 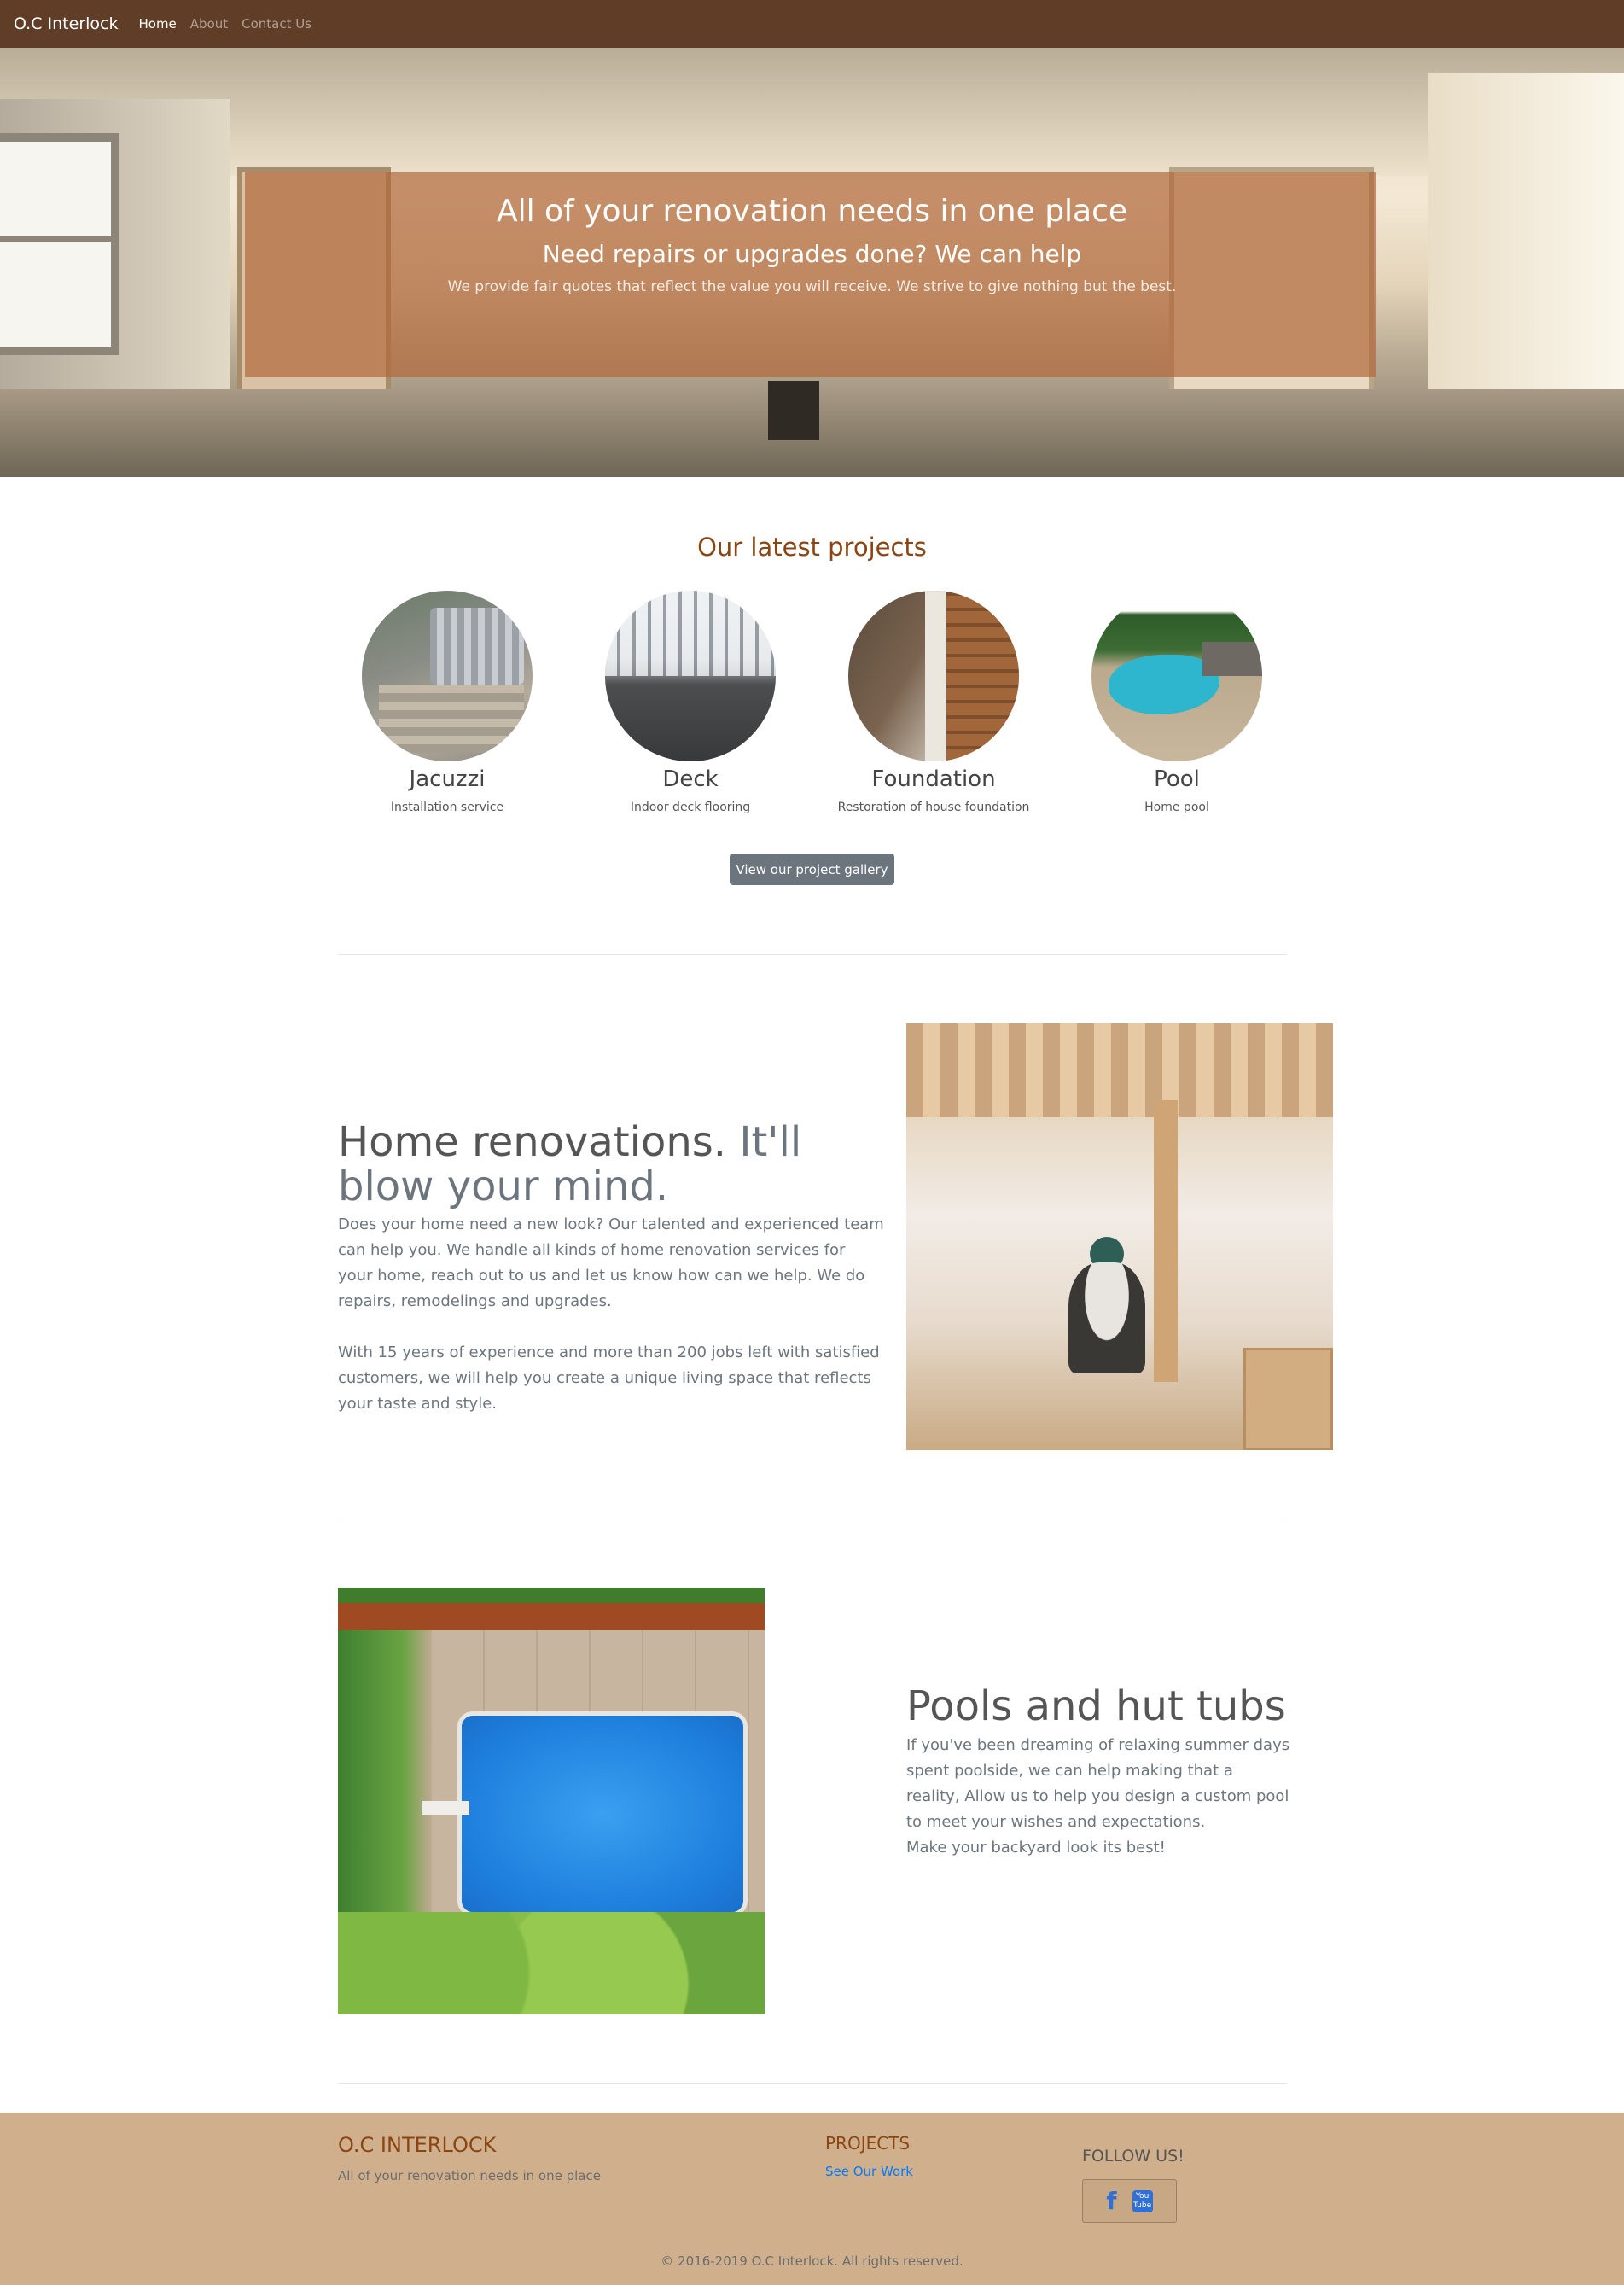 I want to click on facebook-icon: f, so click(x=1111, y=2201).